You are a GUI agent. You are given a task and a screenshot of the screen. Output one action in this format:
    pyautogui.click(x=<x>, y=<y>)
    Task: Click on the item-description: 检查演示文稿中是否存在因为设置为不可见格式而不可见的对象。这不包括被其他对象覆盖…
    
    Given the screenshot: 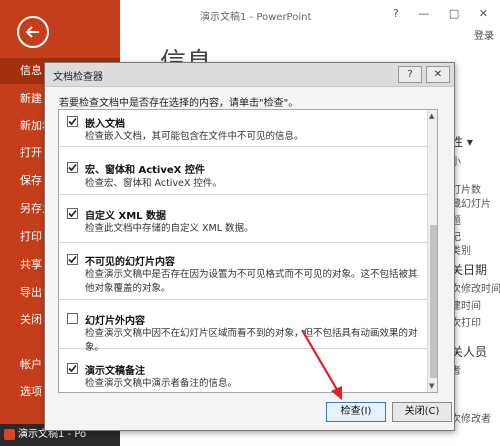 What is the action you would take?
    pyautogui.click(x=251, y=281)
    